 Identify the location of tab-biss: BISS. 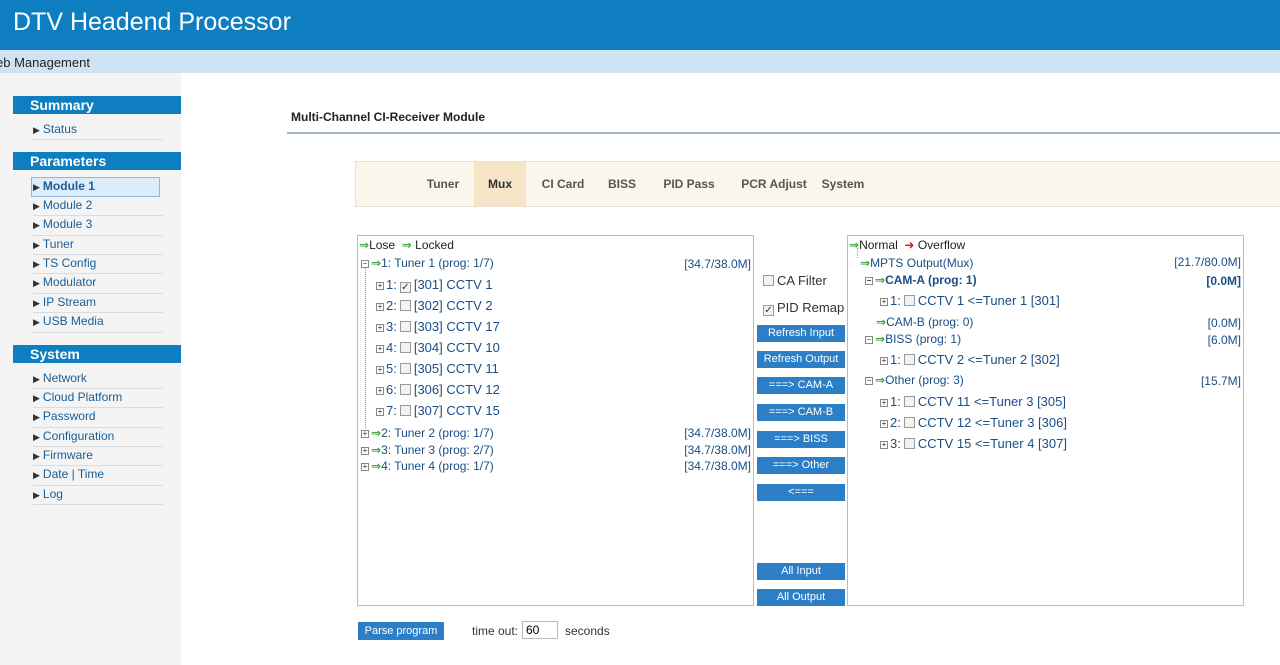
(622, 184).